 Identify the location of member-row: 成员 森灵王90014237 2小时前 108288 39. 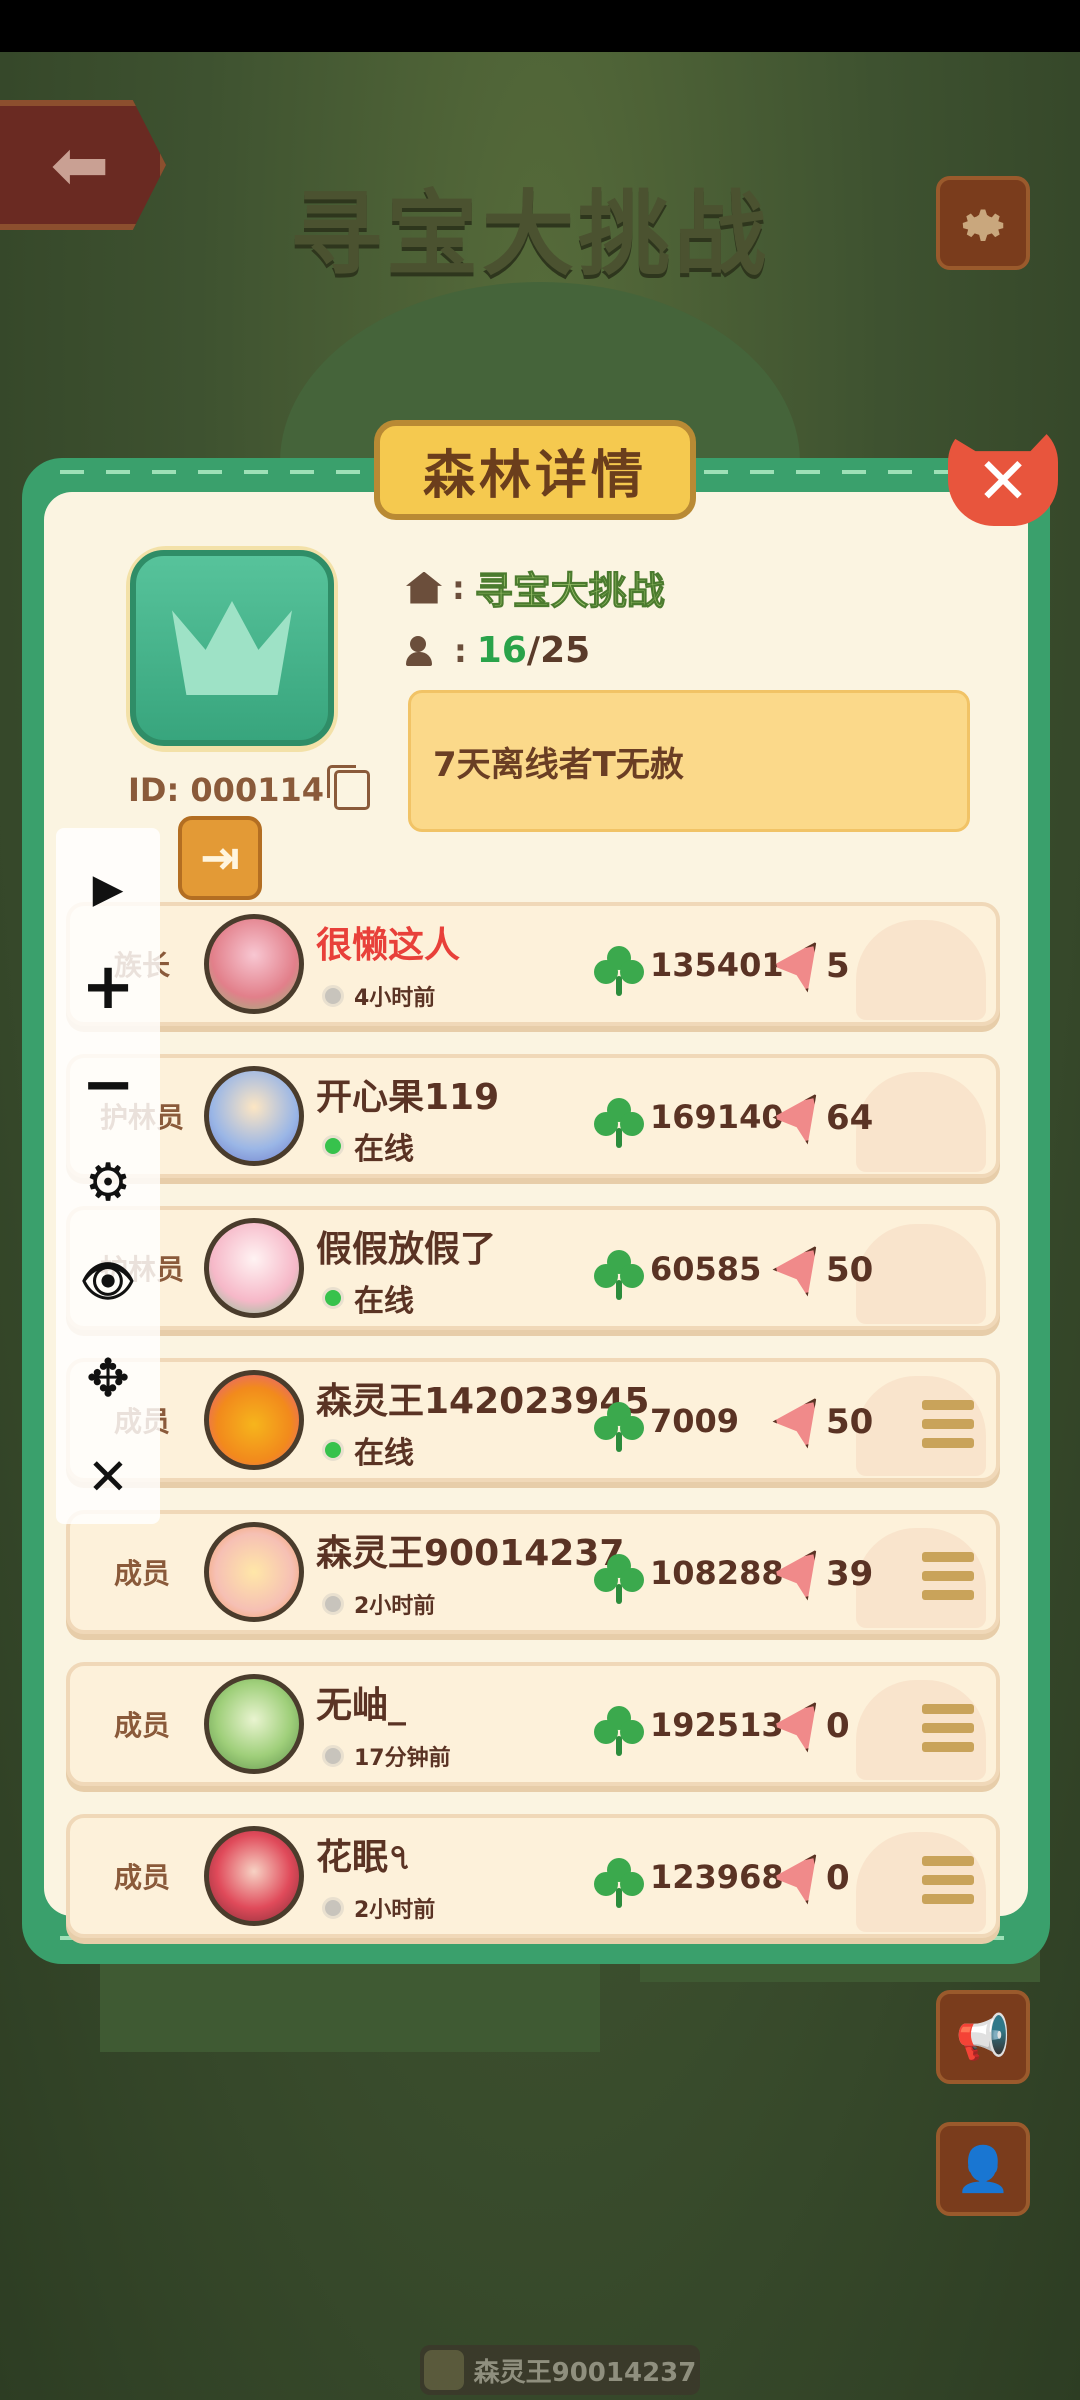
(533, 1572).